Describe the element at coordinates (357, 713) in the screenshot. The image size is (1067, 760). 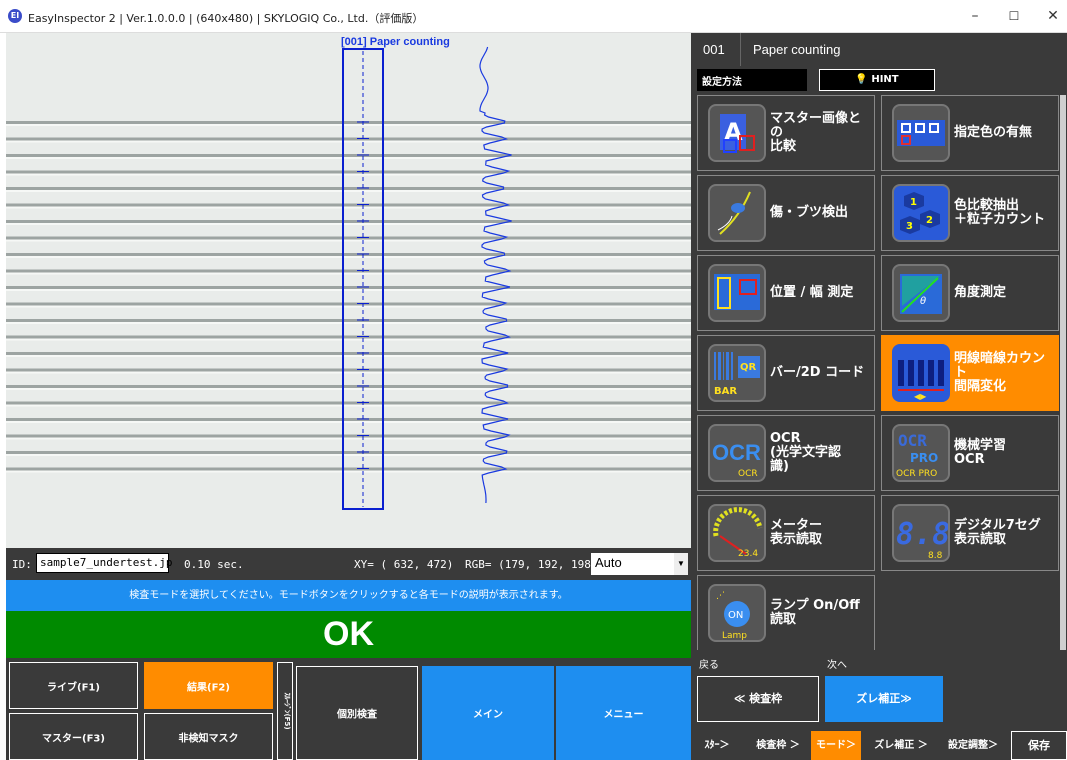
I see `individual-check-button: 個別検査` at that location.